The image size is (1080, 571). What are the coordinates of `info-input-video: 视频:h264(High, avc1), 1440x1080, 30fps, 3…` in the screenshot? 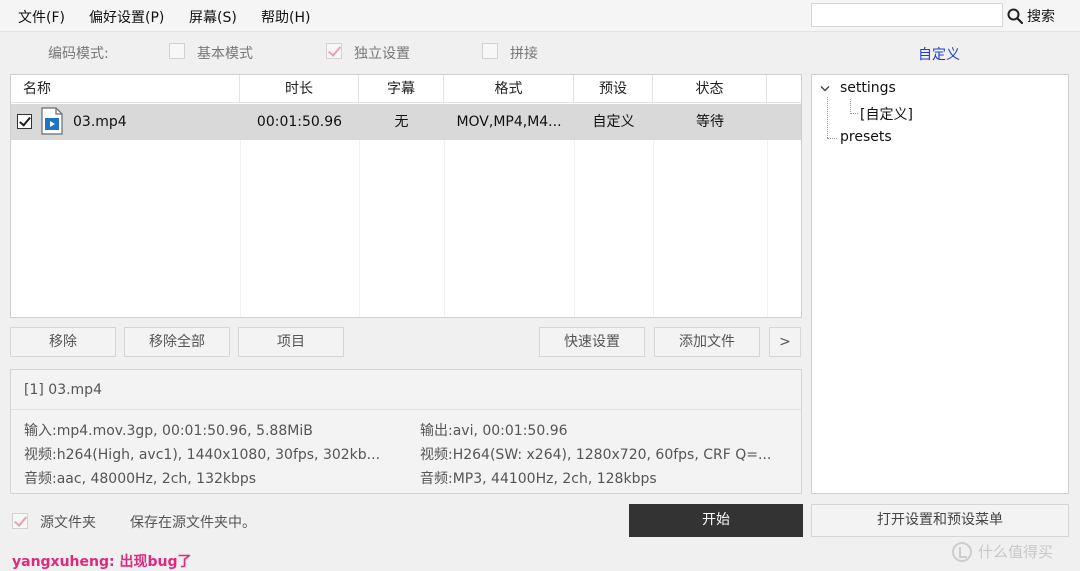 It's located at (202, 455).